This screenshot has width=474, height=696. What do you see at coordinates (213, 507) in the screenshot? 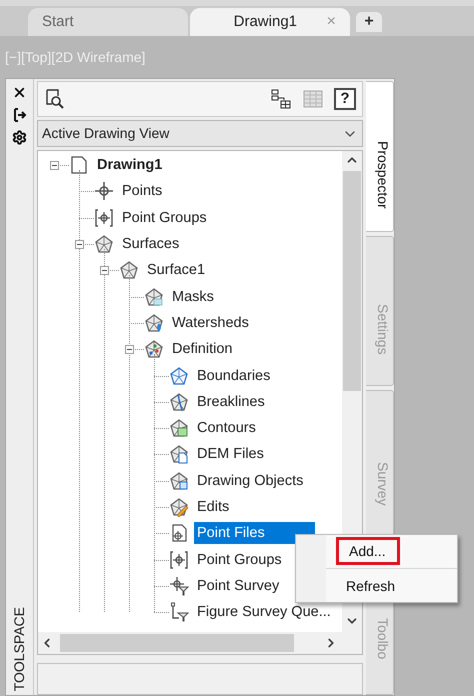
I see `tree-item: Edits` at bounding box center [213, 507].